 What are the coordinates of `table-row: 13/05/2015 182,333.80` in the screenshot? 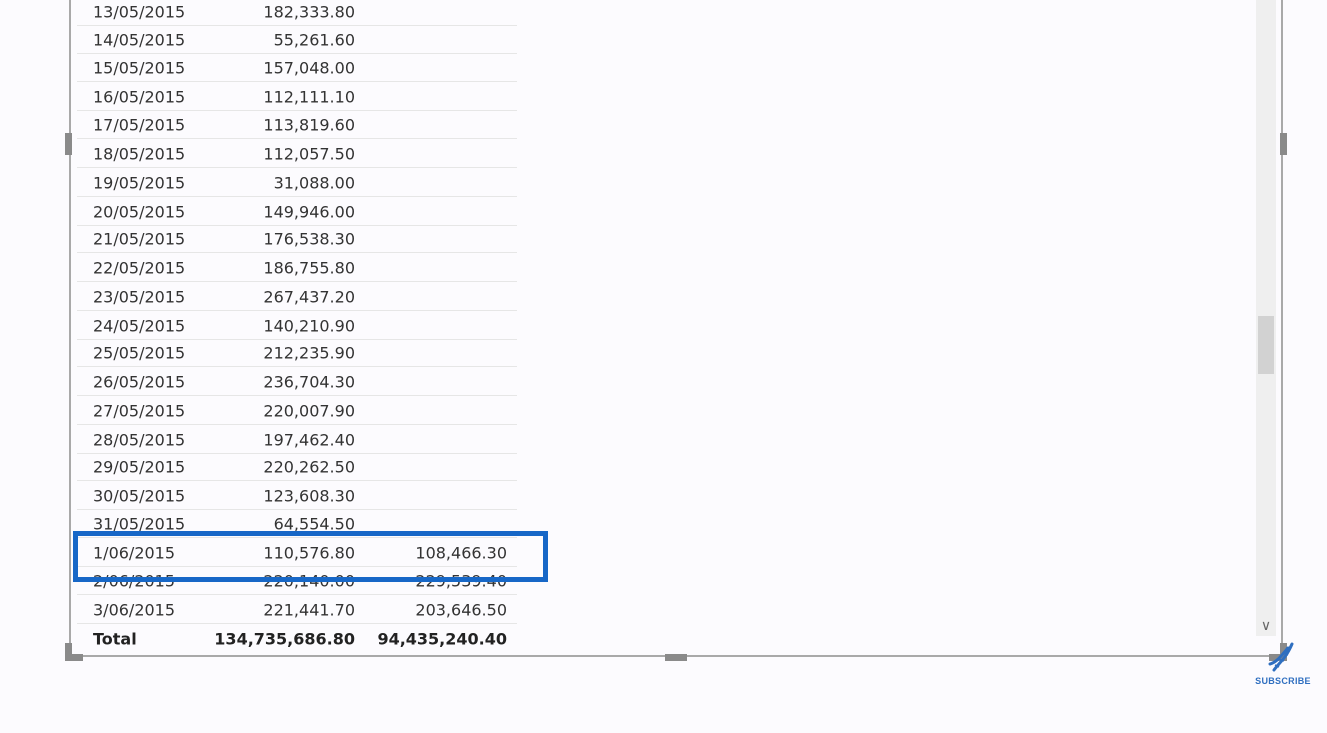 It's located at (297, 13).